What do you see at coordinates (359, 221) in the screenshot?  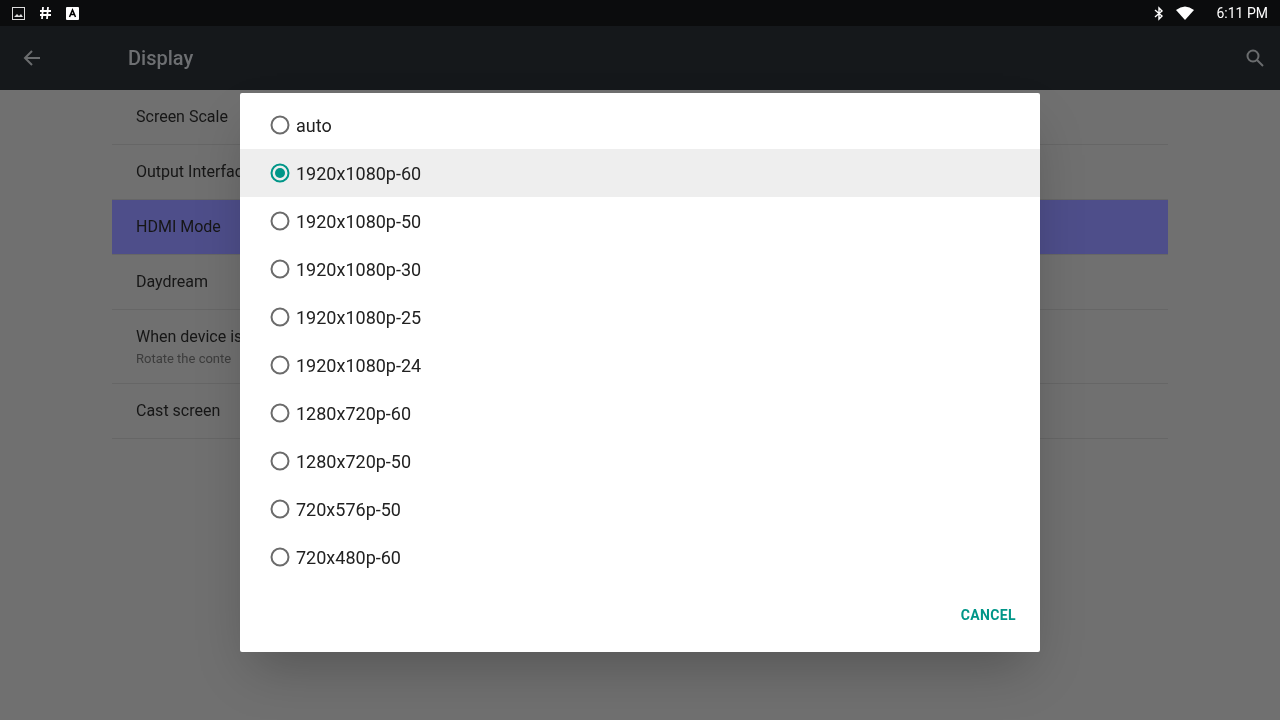 I see `option-label: 1920x1080p-50` at bounding box center [359, 221].